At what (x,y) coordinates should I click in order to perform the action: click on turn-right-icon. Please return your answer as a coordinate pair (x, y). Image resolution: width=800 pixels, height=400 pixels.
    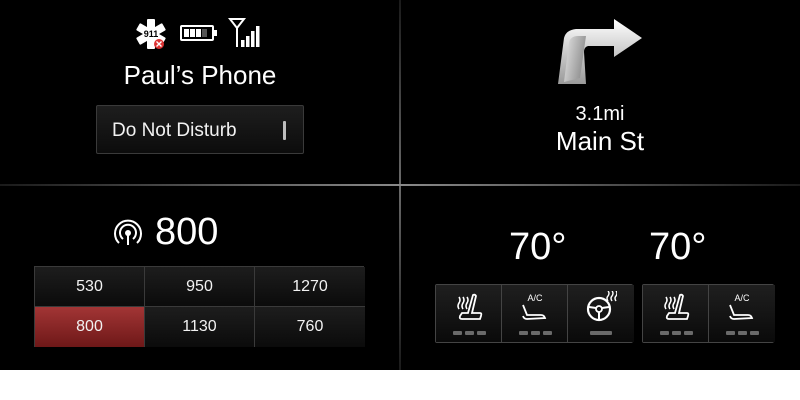
    Looking at the image, I should click on (600, 51).